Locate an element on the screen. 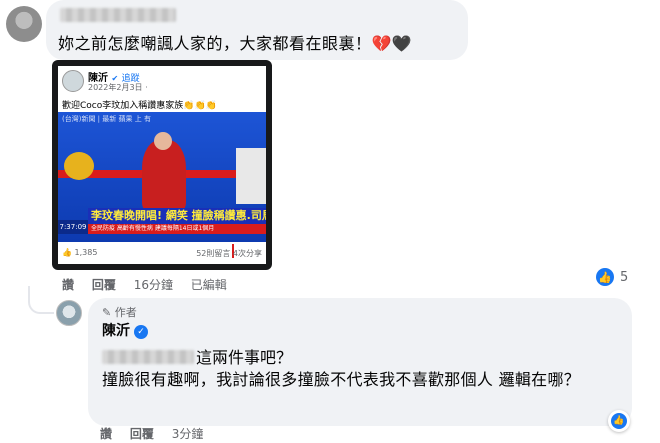 Image resolution: width=660 pixels, height=443 pixels. tv-status-bar: (台灣)新聞 | 最新 蘋果 上 有 is located at coordinates (106, 119).